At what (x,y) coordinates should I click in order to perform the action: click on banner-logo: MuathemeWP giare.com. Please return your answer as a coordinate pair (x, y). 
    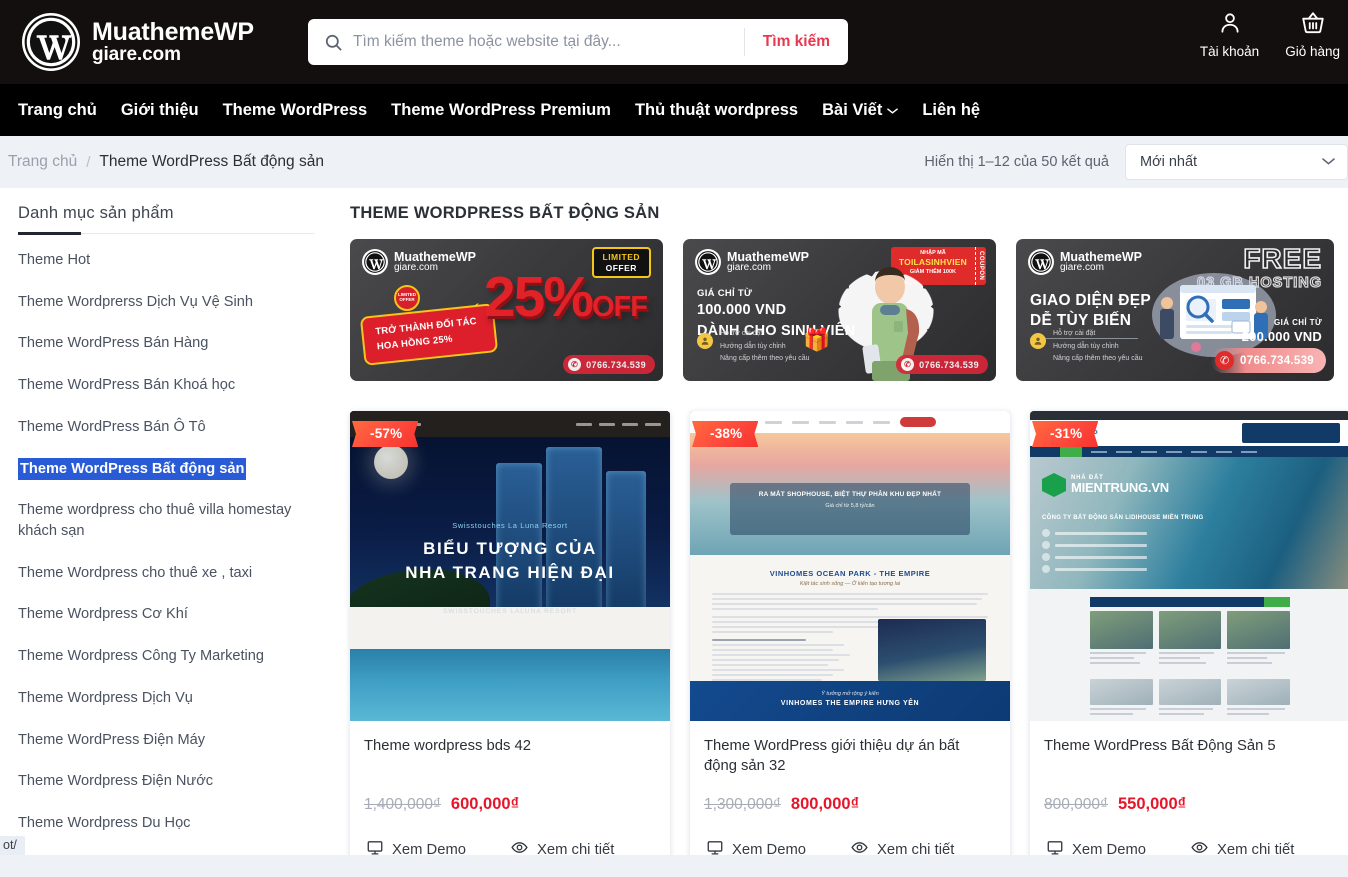
    Looking at the image, I should click on (1085, 262).